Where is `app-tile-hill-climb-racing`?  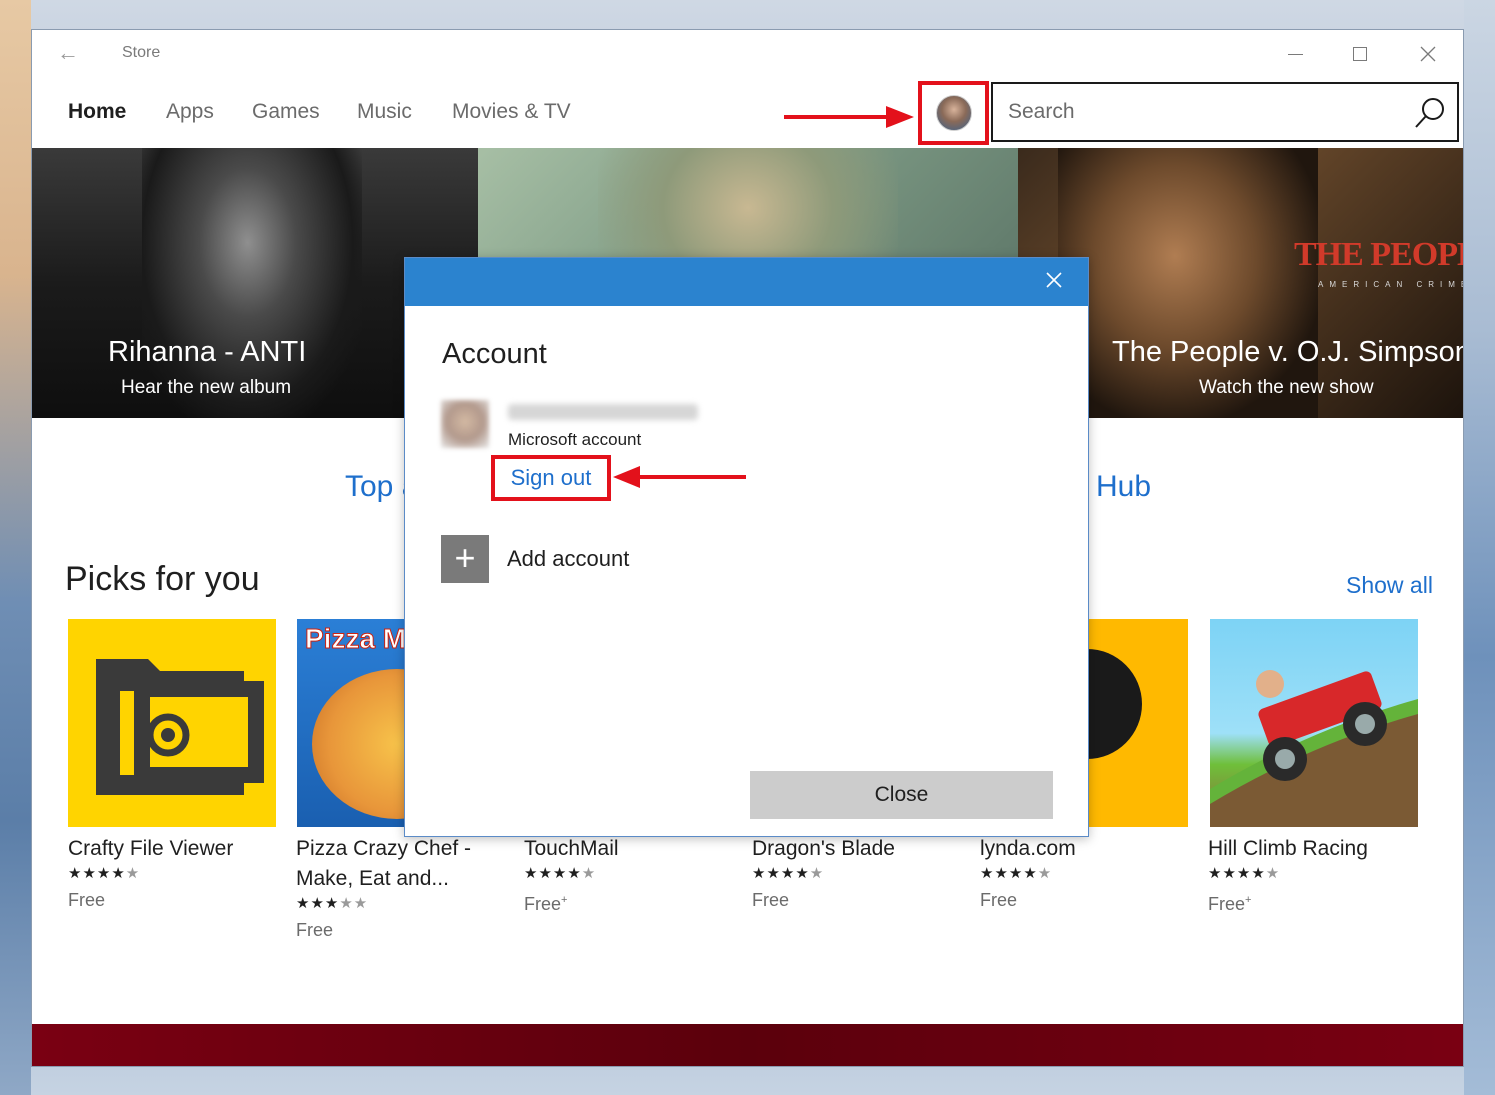 app-tile-hill-climb-racing is located at coordinates (1314, 723).